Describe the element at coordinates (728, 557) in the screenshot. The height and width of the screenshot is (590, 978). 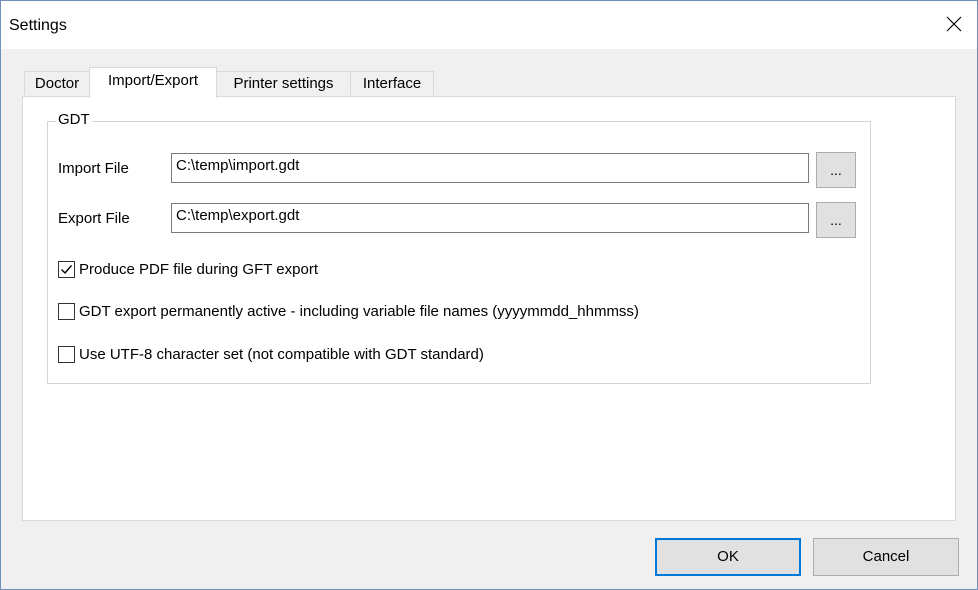
I see `ok-button: OK` at that location.